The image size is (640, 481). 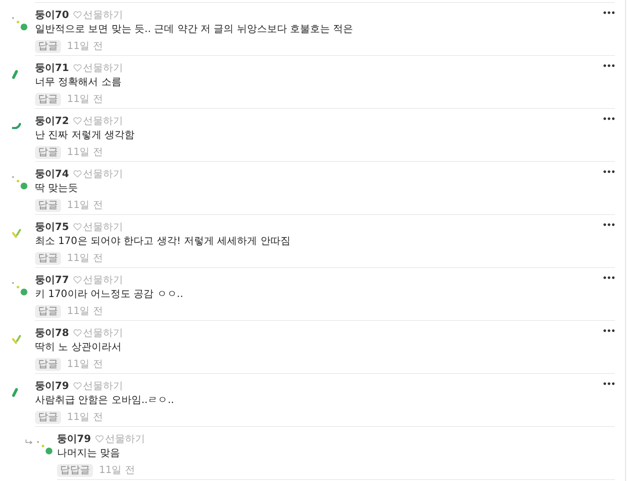 What do you see at coordinates (109, 295) in the screenshot?
I see `comment-text: 키 170이라 어느정도 공감 ㅇㅇ..` at bounding box center [109, 295].